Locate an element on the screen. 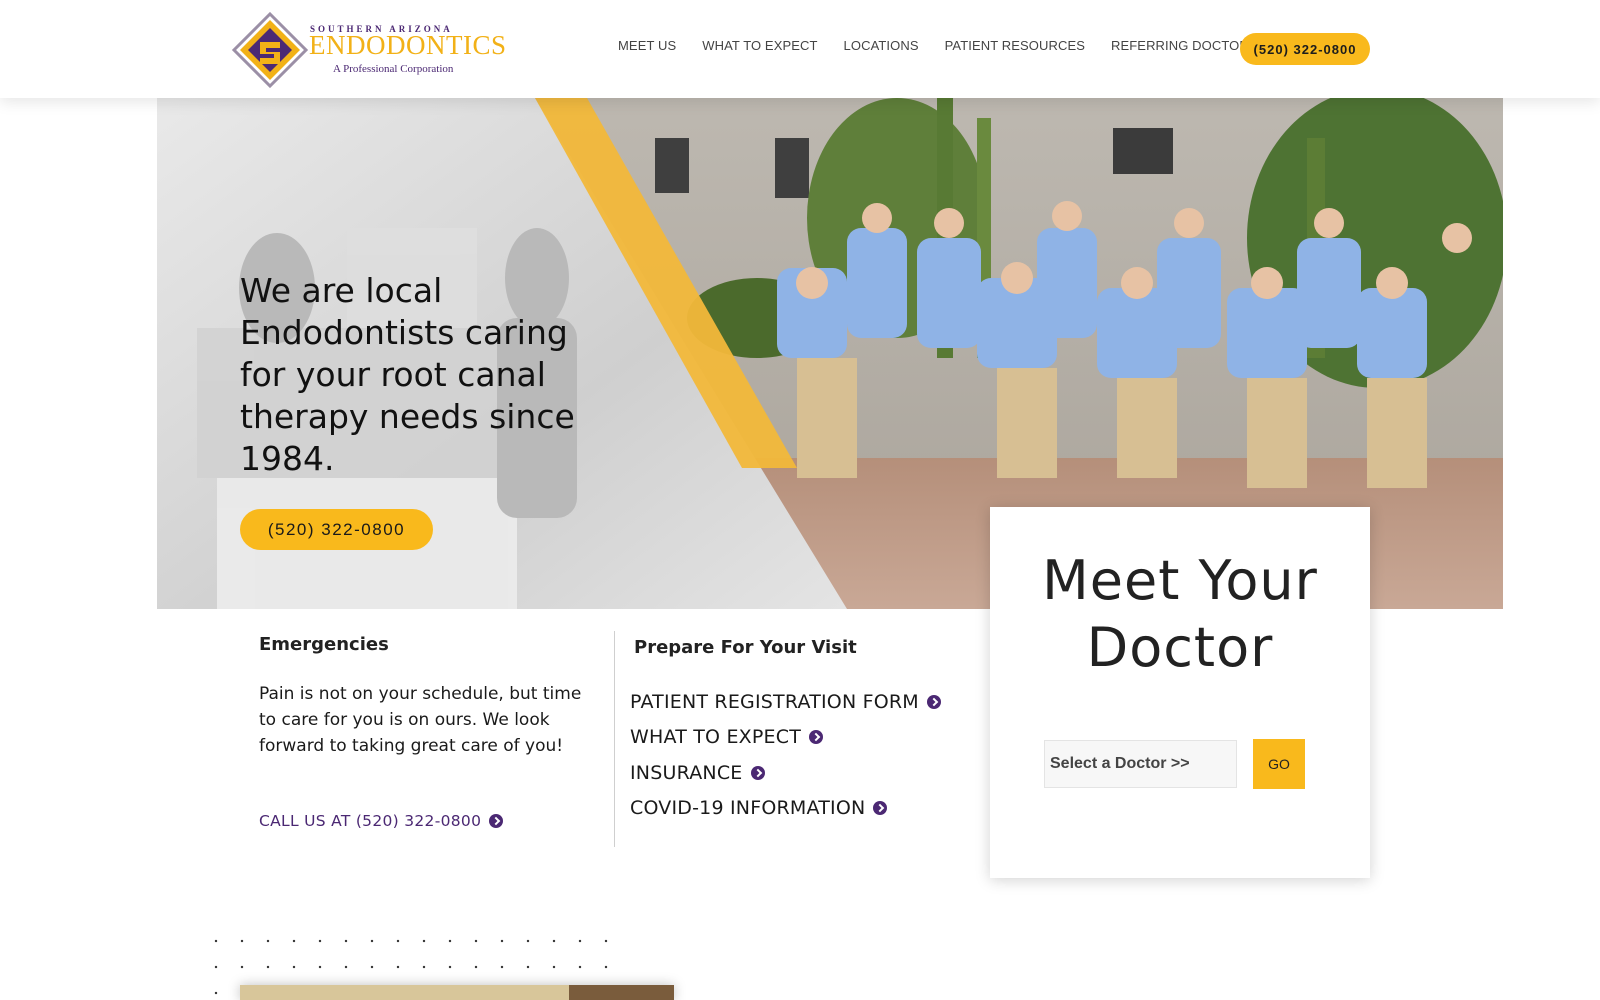  nav-patient-resources: PATIENT RESOURCES is located at coordinates (1015, 45).